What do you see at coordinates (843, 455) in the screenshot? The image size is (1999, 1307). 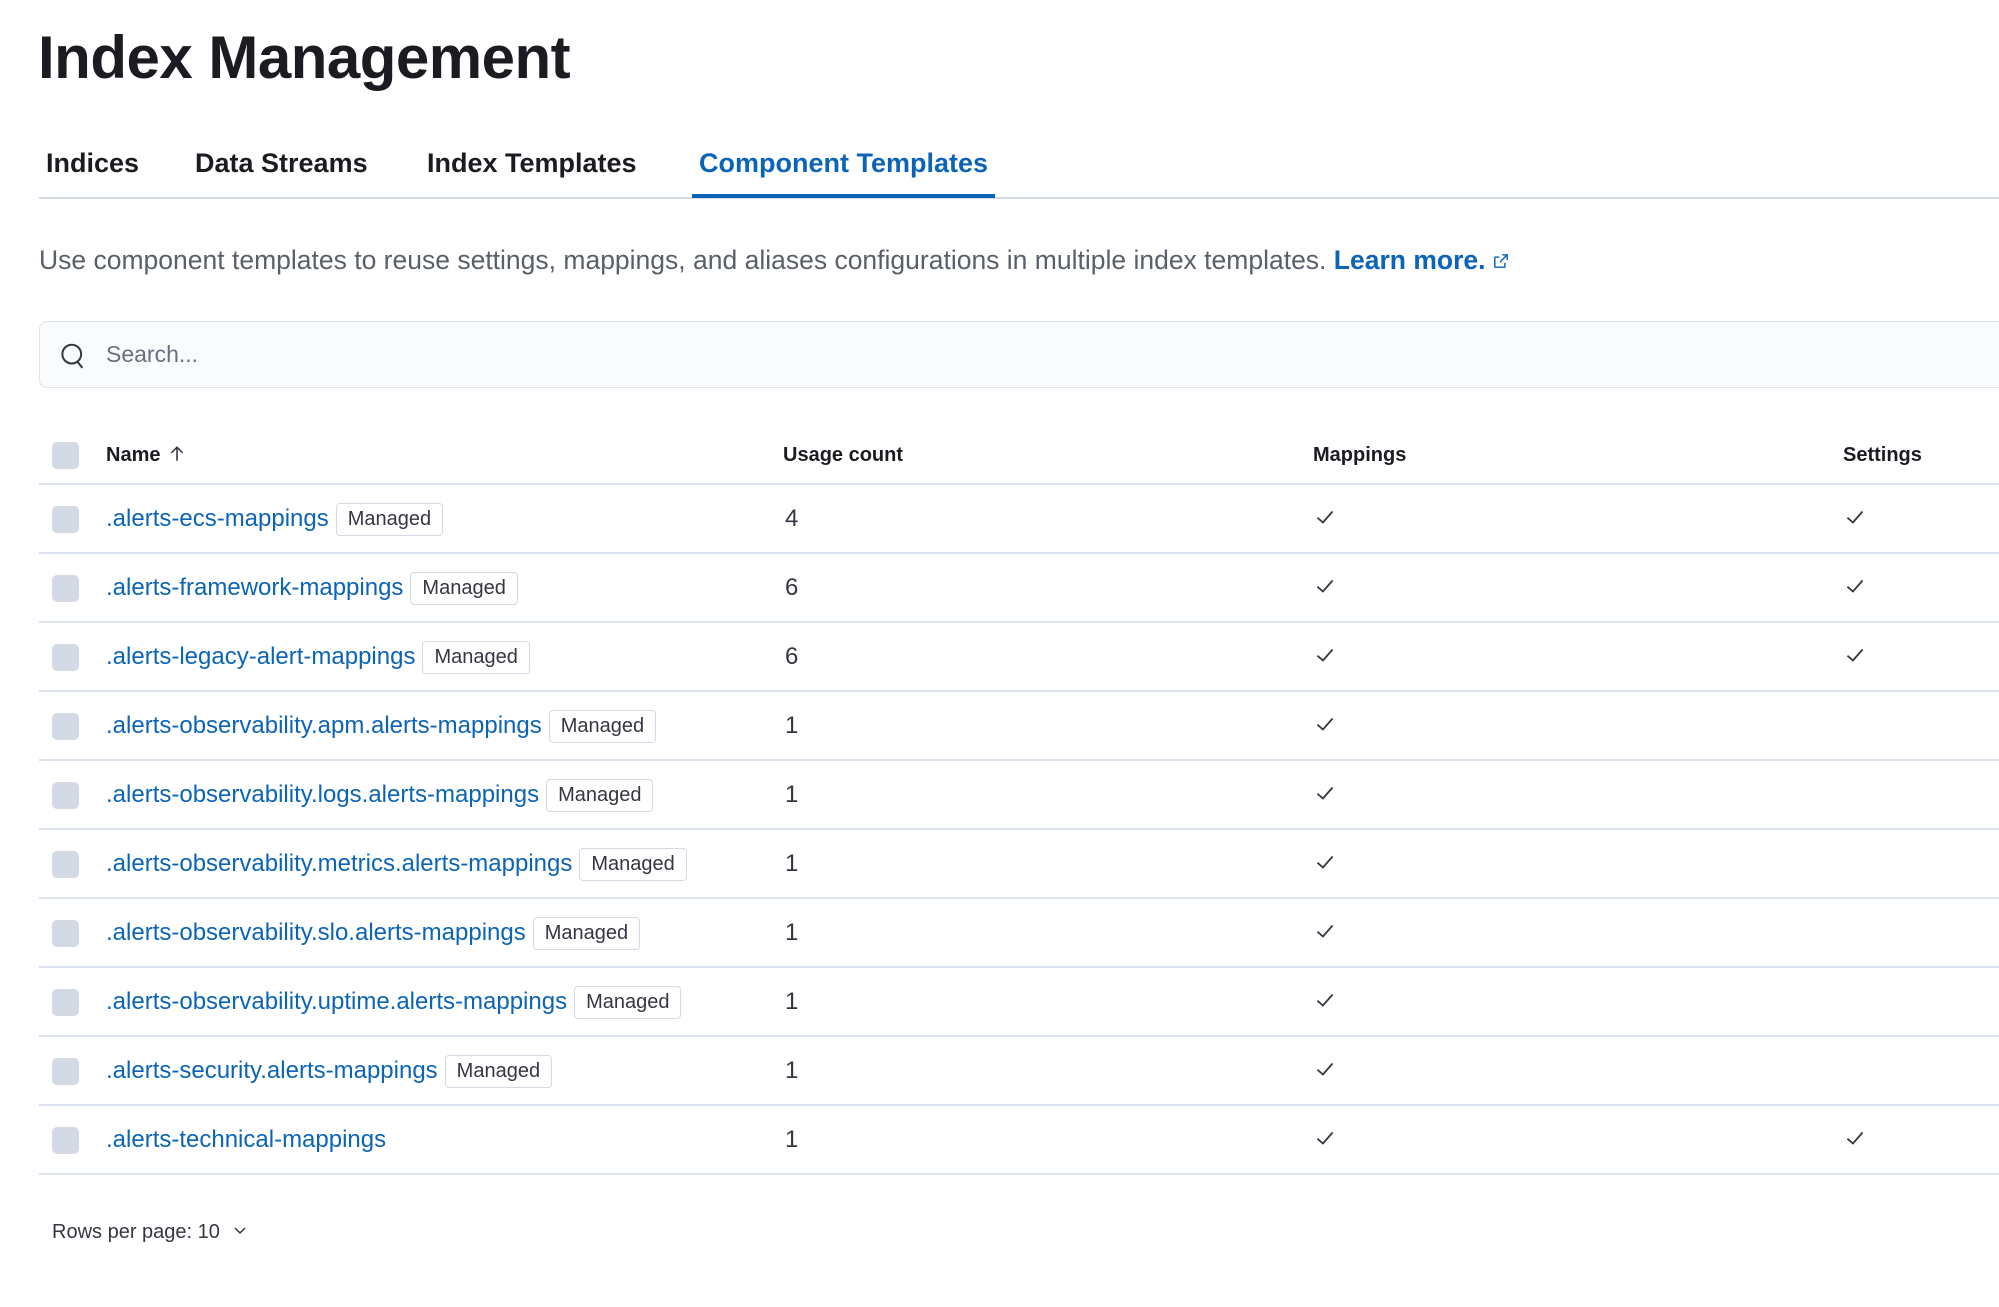 I see `column-header-usage-count: Usage count` at bounding box center [843, 455].